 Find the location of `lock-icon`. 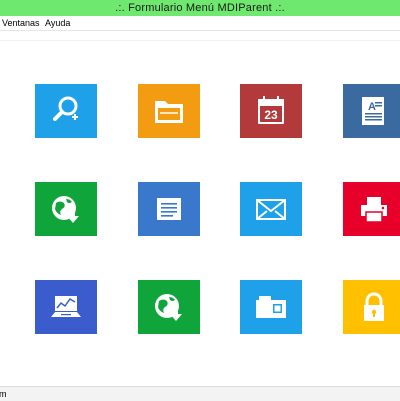

lock-icon is located at coordinates (374, 306).